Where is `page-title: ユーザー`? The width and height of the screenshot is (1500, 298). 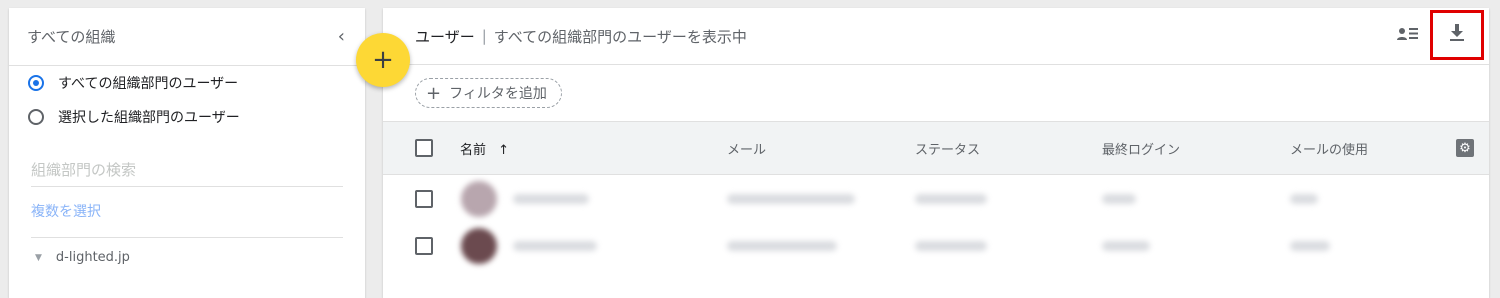 page-title: ユーザー is located at coordinates (445, 36).